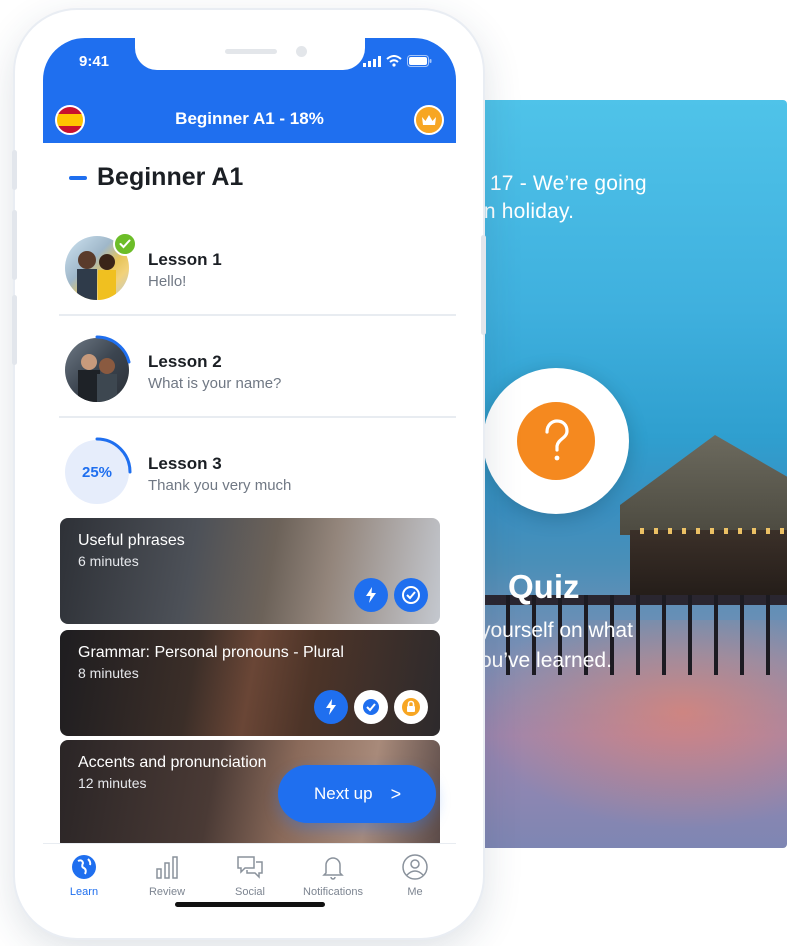 Image resolution: width=787 pixels, height=946 pixels. What do you see at coordinates (14, 330) in the screenshot?
I see `volume-down-button` at bounding box center [14, 330].